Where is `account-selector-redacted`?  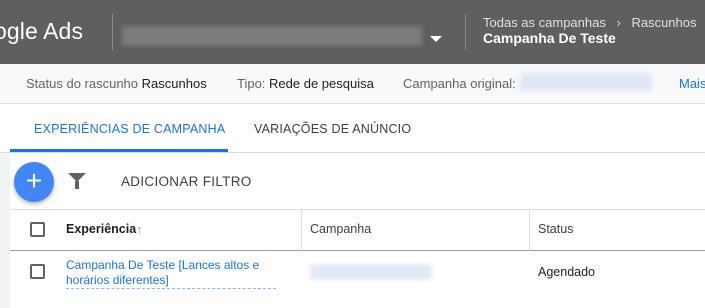 account-selector-redacted is located at coordinates (272, 36).